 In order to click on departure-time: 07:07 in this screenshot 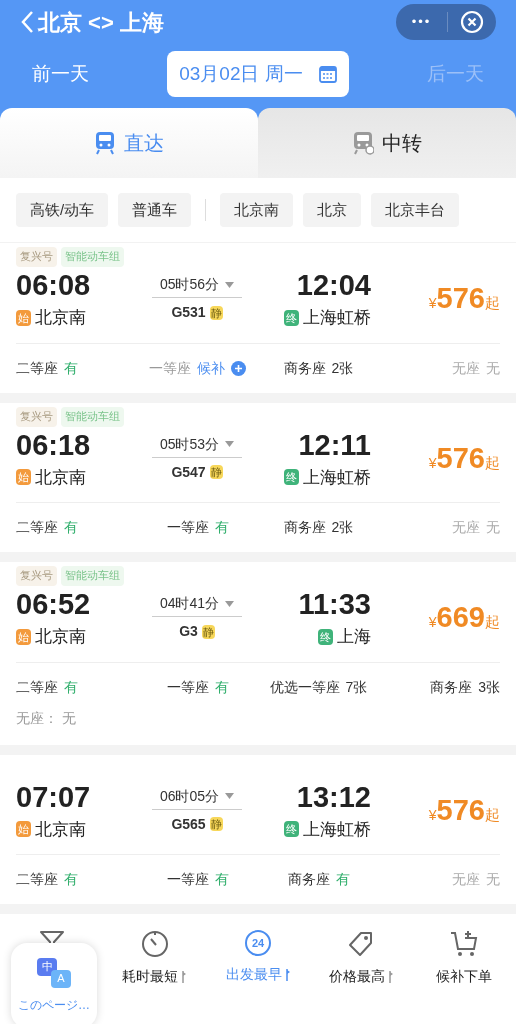, I will do `click(54, 797)`.